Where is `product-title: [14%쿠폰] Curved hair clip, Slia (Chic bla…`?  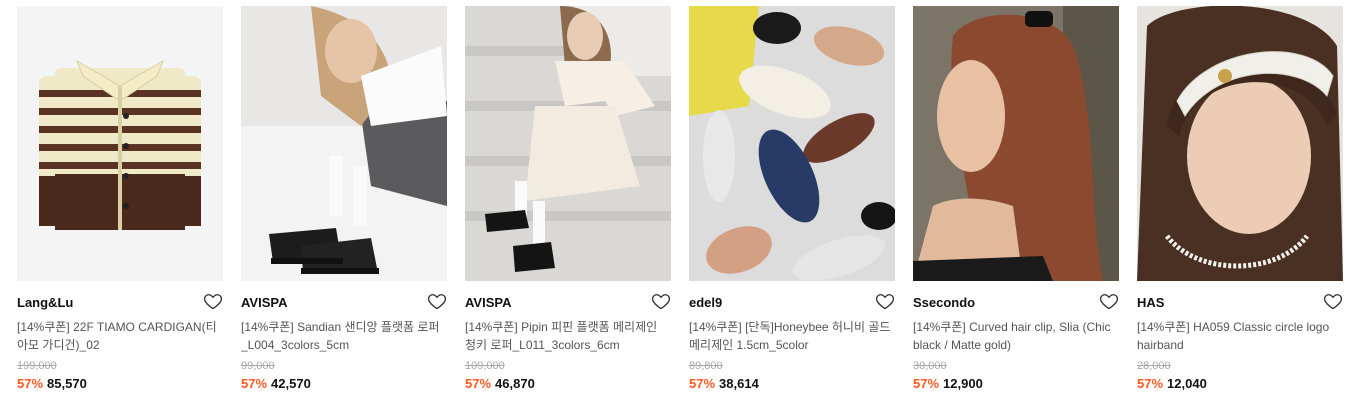
product-title: [14%쿠폰] Curved hair clip, Slia (Chic bla… is located at coordinates (1015, 336).